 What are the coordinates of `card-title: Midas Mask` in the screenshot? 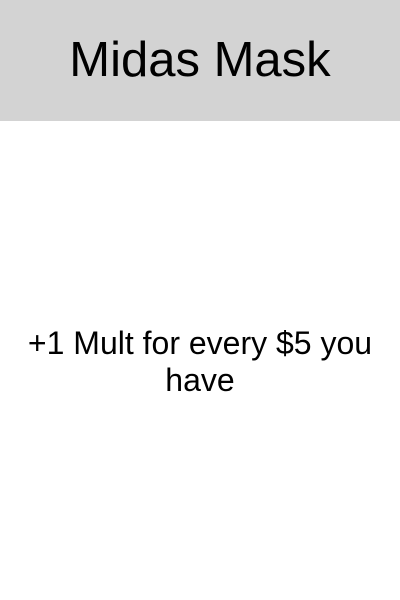 It's located at (200, 59).